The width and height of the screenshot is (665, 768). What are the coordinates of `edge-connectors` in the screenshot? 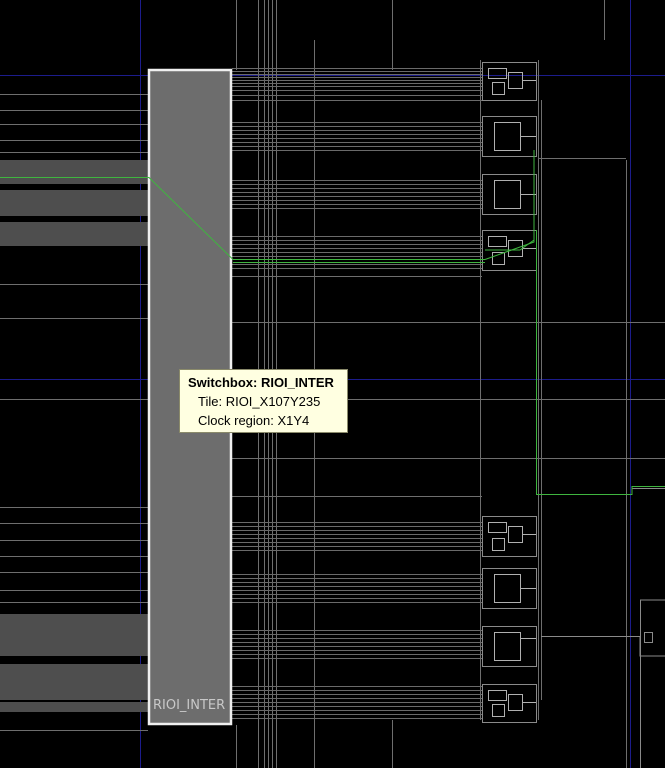 It's located at (603, 628).